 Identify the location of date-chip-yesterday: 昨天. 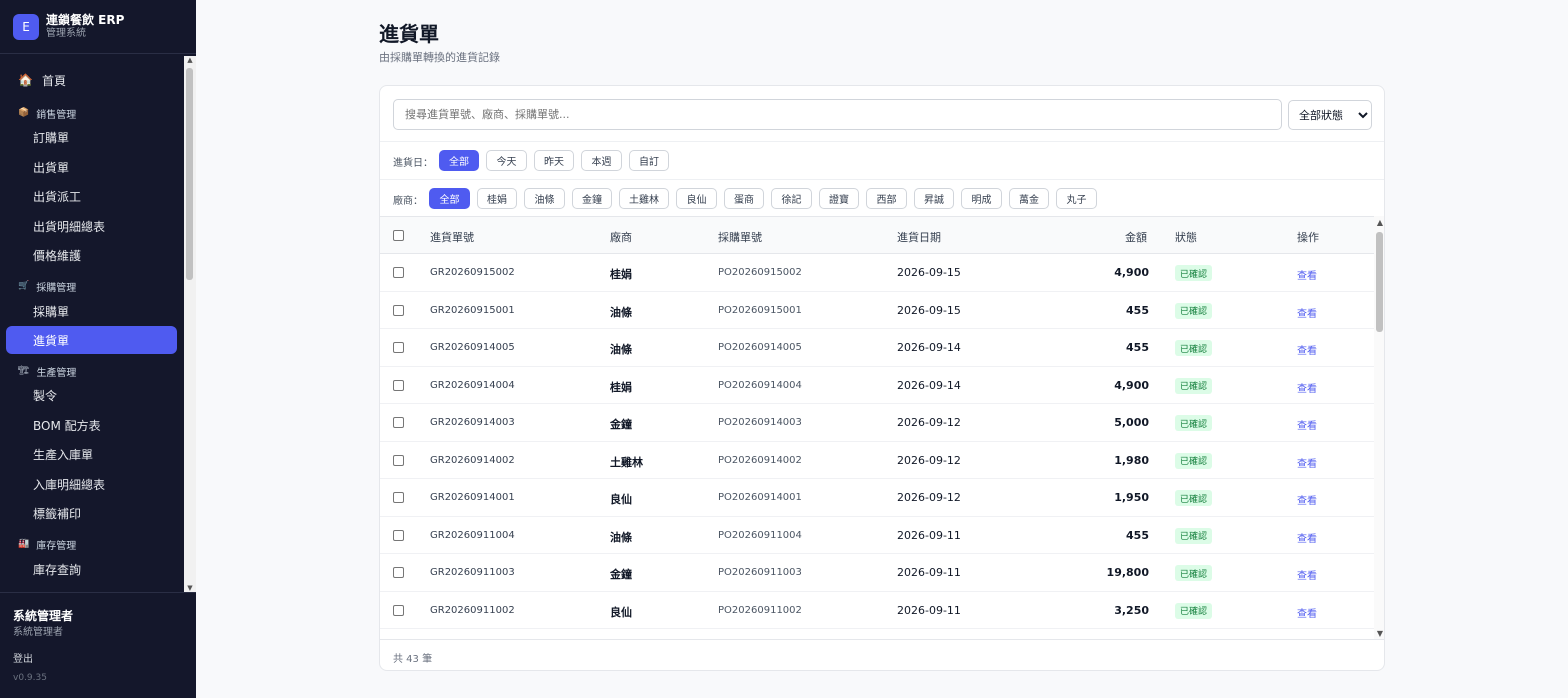
(554, 160).